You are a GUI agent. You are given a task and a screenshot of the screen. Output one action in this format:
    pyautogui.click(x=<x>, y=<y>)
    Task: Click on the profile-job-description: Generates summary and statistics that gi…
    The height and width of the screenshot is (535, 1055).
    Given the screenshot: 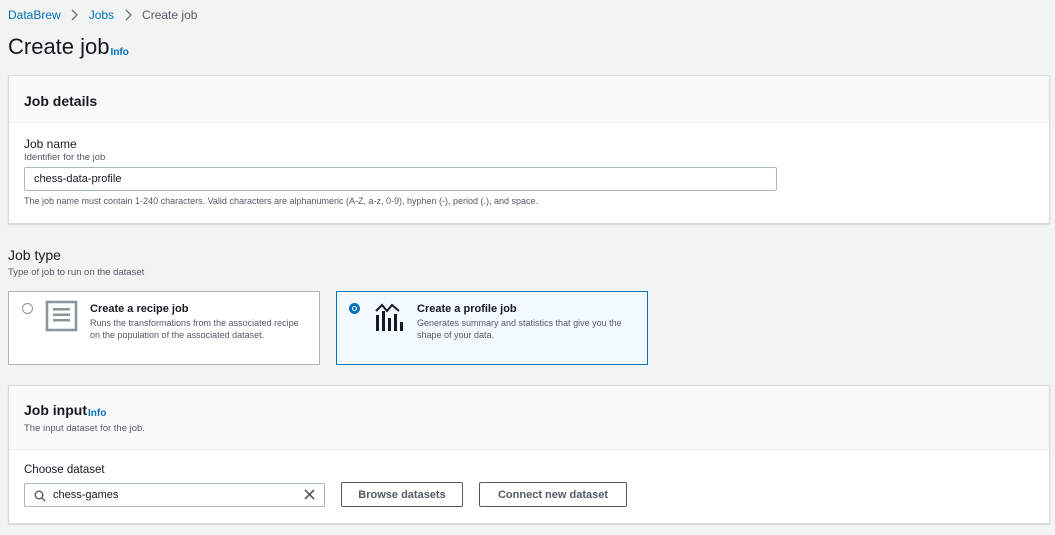 What is the action you would take?
    pyautogui.click(x=519, y=329)
    